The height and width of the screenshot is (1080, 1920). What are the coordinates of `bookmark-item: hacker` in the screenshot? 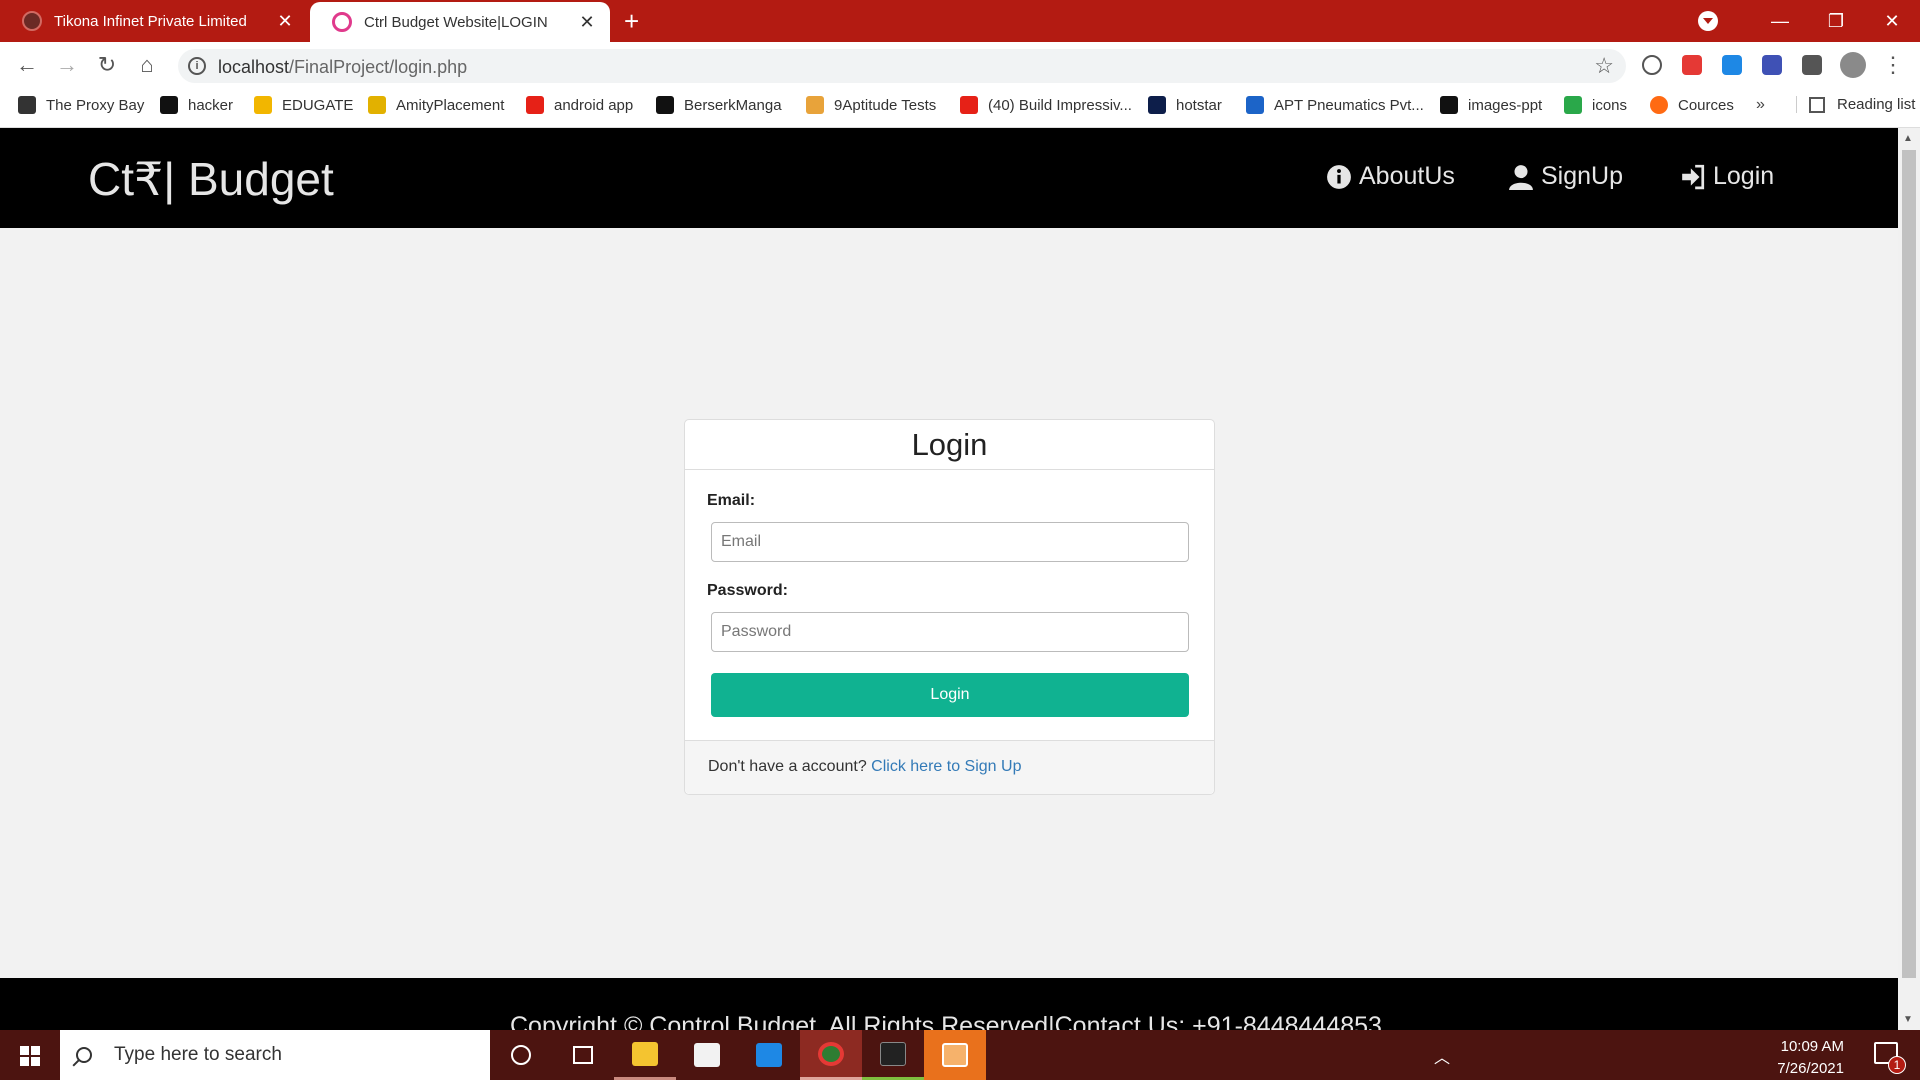 It's located at (196, 105).